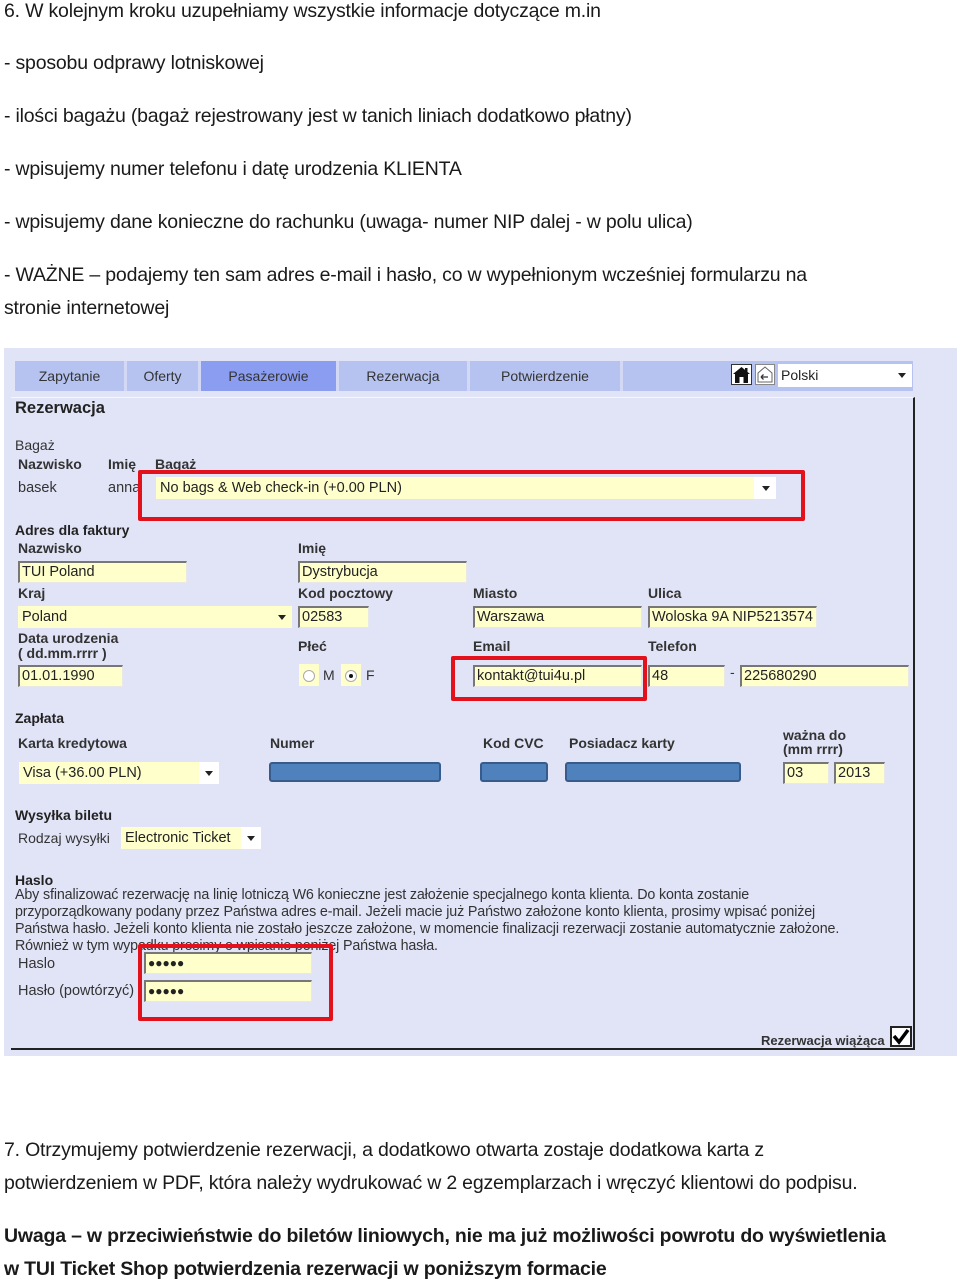 This screenshot has width=960, height=1281. Describe the element at coordinates (270, 376) in the screenshot. I see `tab-pasazerowie: Pasażerowie` at that location.